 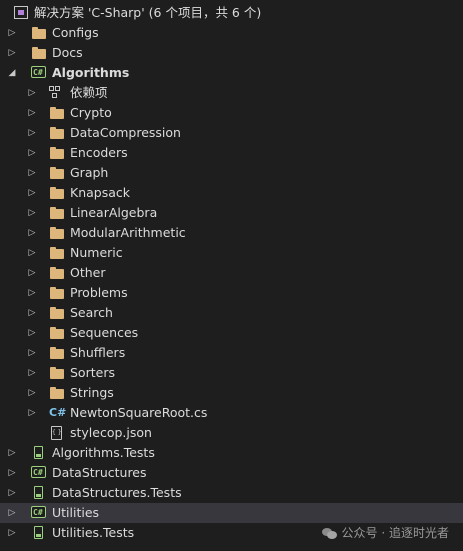 I want to click on solution-node: 解决方案 'C-Sharp' (6 个项目，共 6 个), so click(x=231, y=13).